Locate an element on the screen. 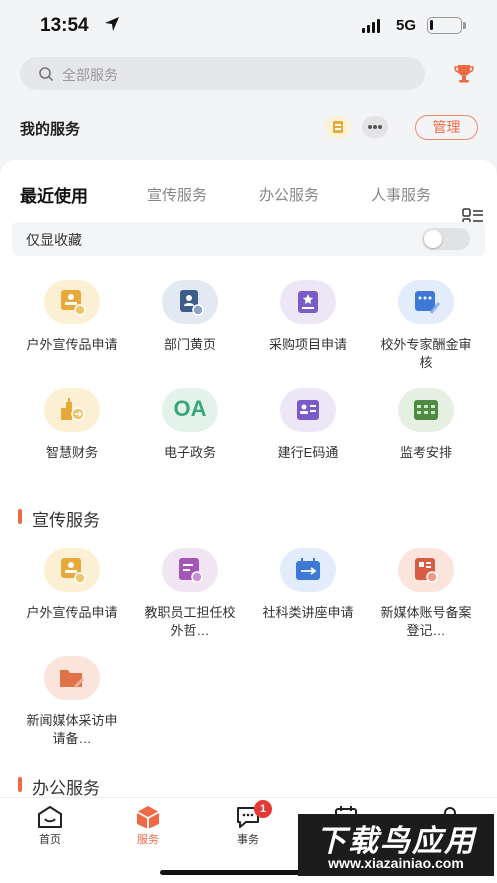  service-item-outdoor-publicity-2: 户外宣传品申请 is located at coordinates (72, 585).